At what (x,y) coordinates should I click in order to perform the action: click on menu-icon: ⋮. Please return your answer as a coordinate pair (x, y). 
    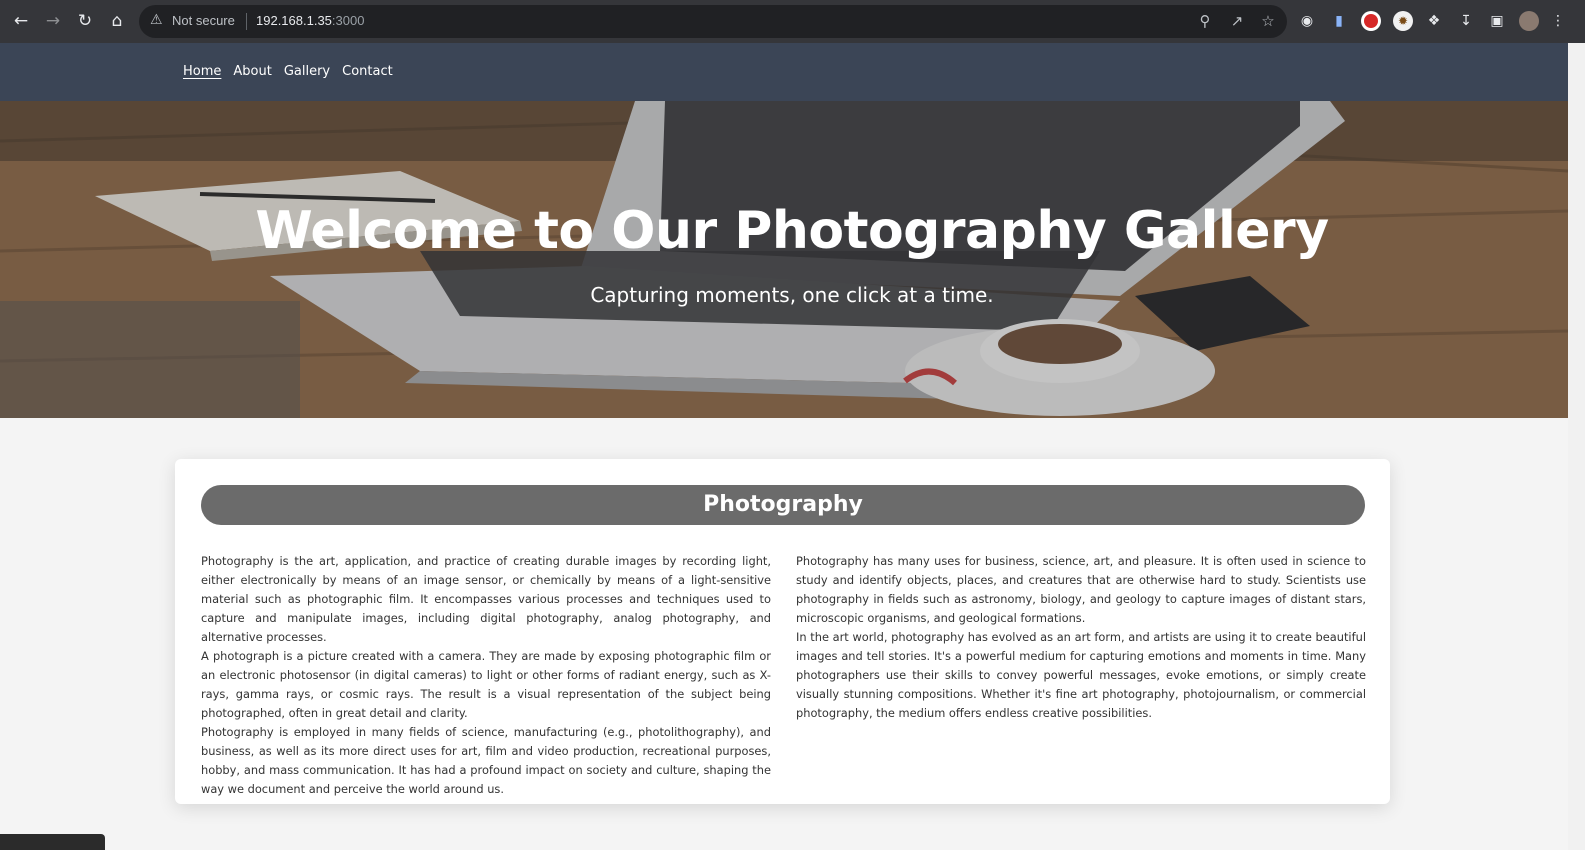
    Looking at the image, I should click on (1558, 21).